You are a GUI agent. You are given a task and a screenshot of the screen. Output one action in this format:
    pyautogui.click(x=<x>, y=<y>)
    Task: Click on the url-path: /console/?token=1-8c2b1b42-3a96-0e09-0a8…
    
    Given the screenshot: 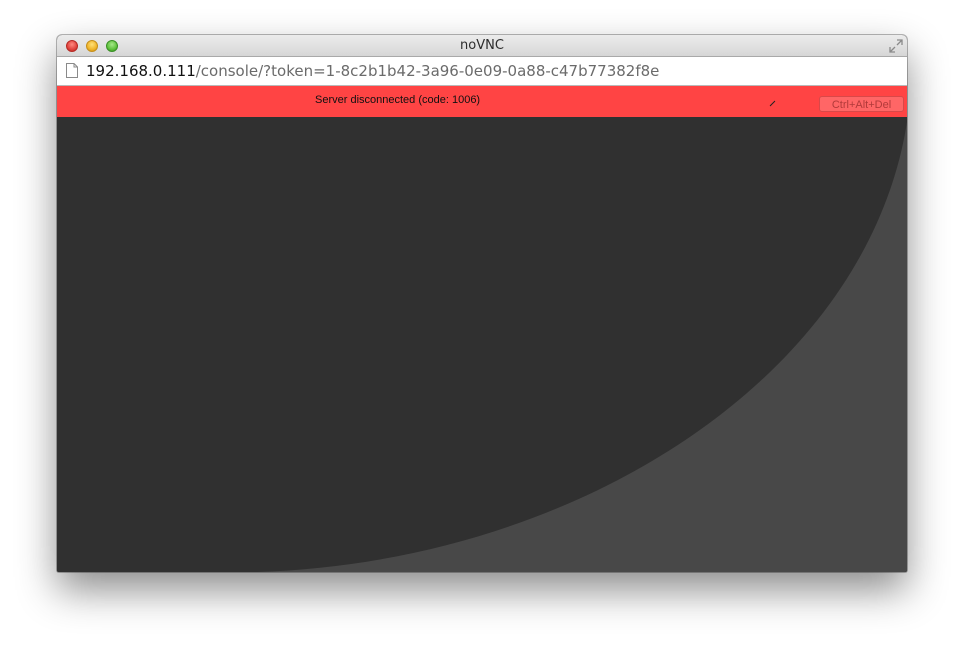 What is the action you would take?
    pyautogui.click(x=427, y=71)
    